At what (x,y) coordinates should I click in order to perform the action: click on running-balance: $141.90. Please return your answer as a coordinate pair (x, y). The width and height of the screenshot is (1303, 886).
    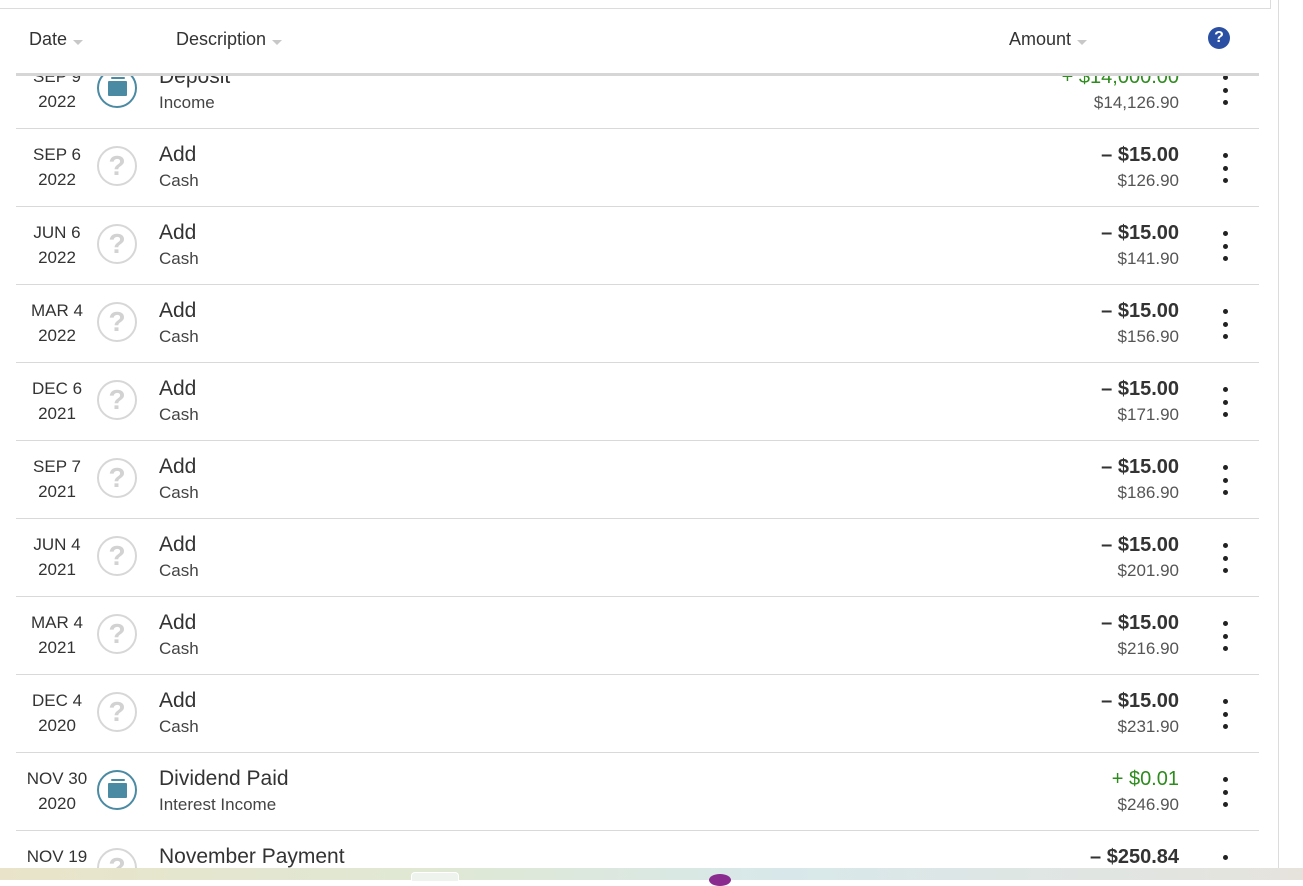
    Looking at the image, I should click on (1148, 258).